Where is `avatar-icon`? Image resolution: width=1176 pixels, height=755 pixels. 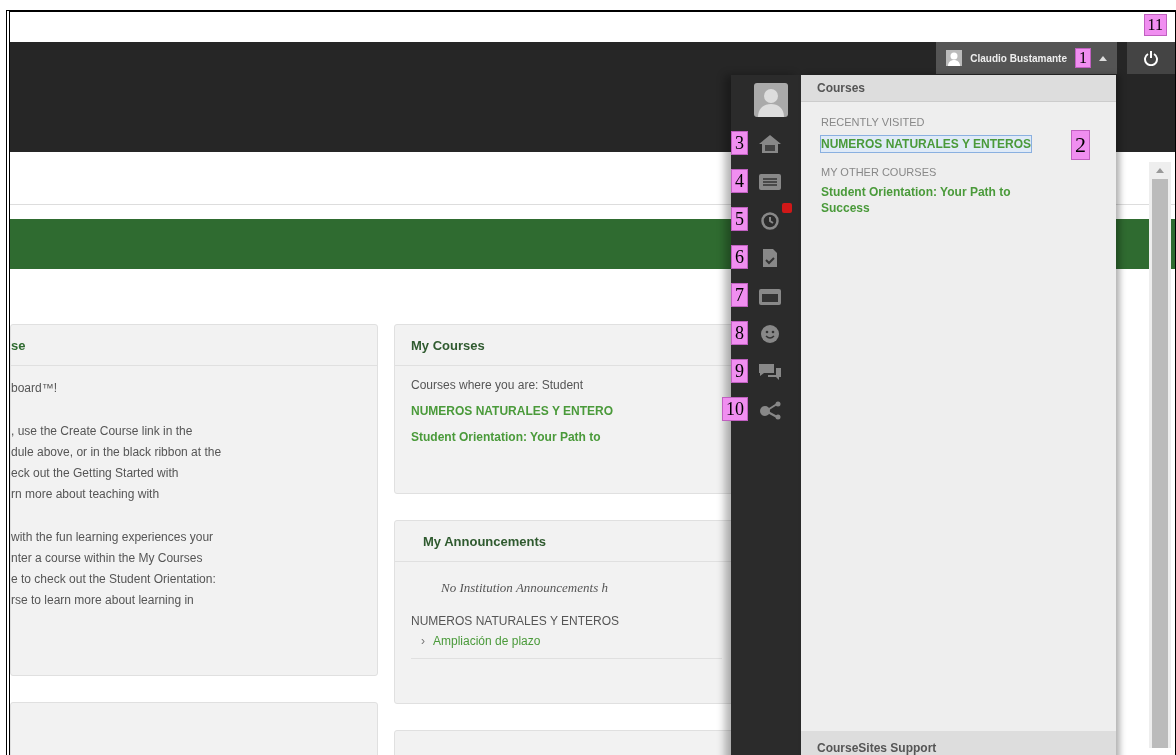 avatar-icon is located at coordinates (771, 100).